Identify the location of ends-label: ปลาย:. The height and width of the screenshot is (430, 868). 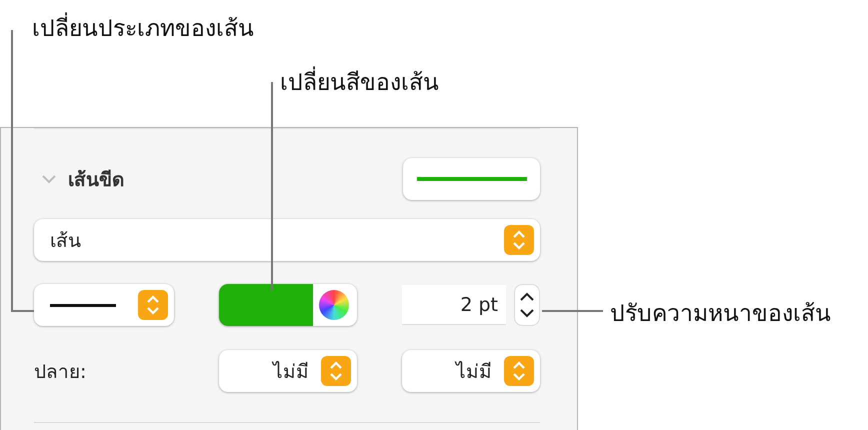
(61, 372).